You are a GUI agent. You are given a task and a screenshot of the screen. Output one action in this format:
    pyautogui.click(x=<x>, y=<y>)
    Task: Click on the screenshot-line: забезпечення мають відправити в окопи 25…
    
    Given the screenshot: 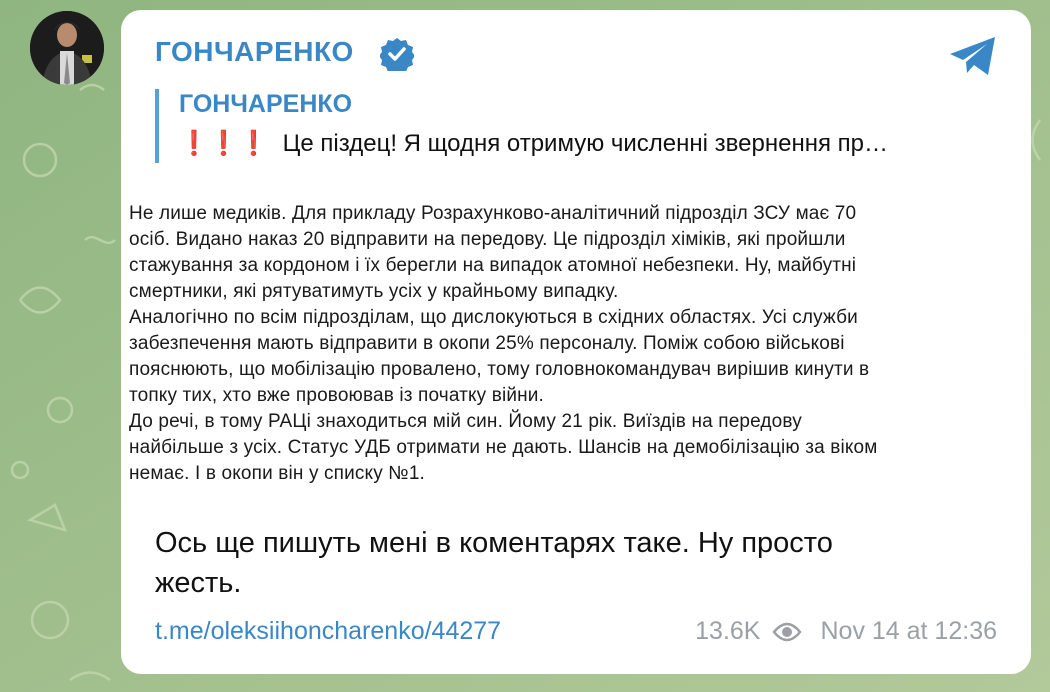 What is the action you would take?
    pyautogui.click(x=487, y=343)
    